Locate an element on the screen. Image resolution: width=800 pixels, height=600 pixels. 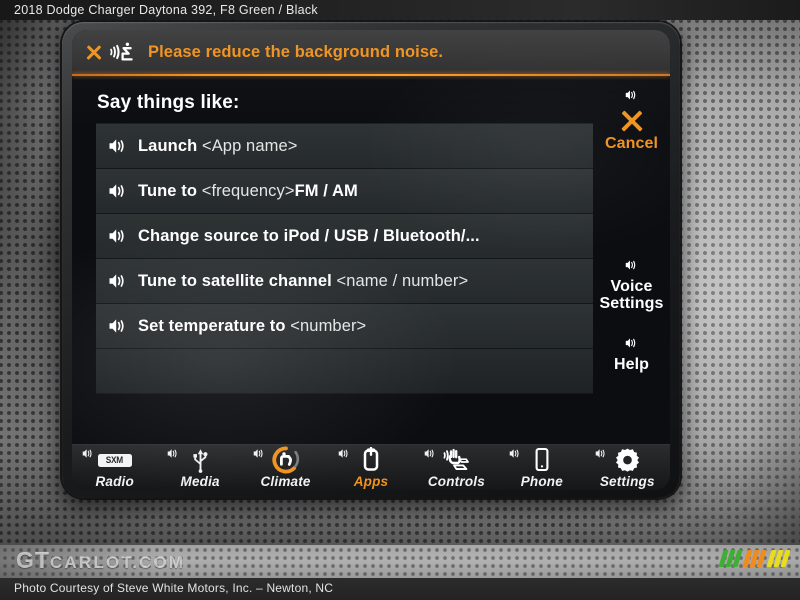
list-item-text: Tune to <frequency>FM / AM is located at coordinates (248, 191).